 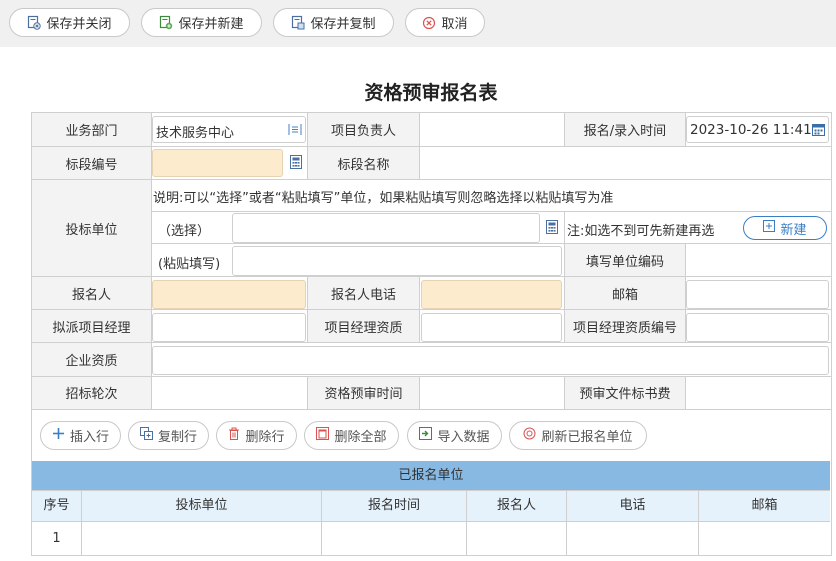 What do you see at coordinates (91, 228) in the screenshot?
I see `bidder-label: 投标单位` at bounding box center [91, 228].